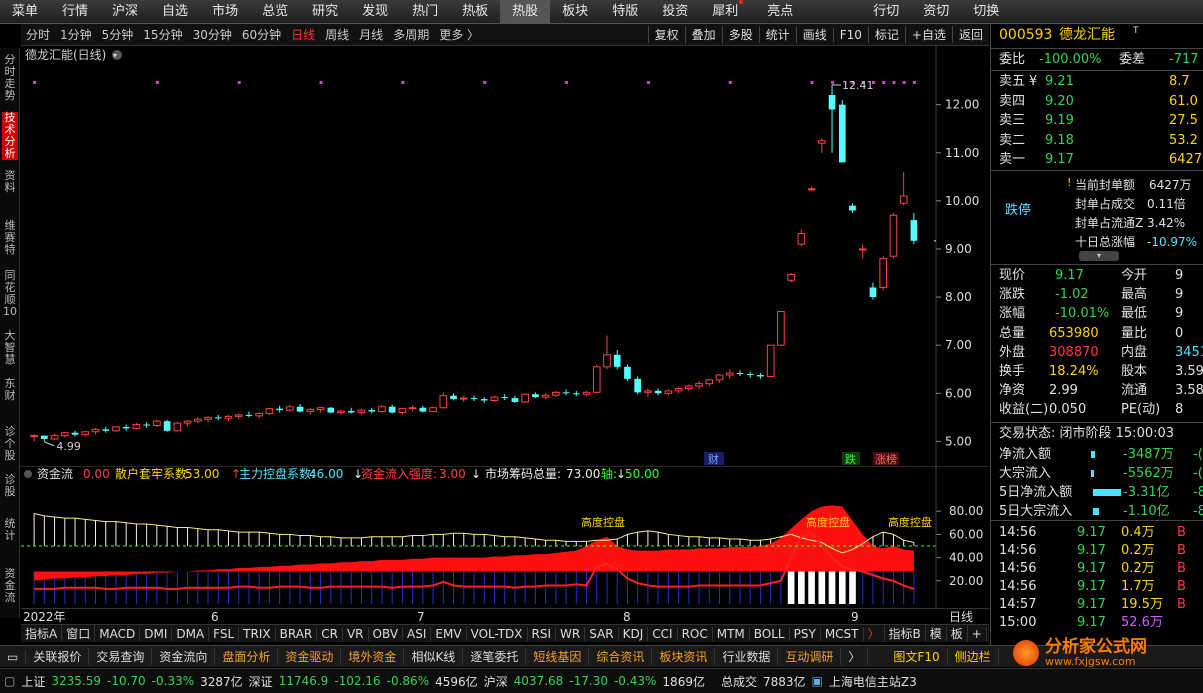 The height and width of the screenshot is (693, 1203). I want to click on top-menu-item: 投资, so click(675, 12).